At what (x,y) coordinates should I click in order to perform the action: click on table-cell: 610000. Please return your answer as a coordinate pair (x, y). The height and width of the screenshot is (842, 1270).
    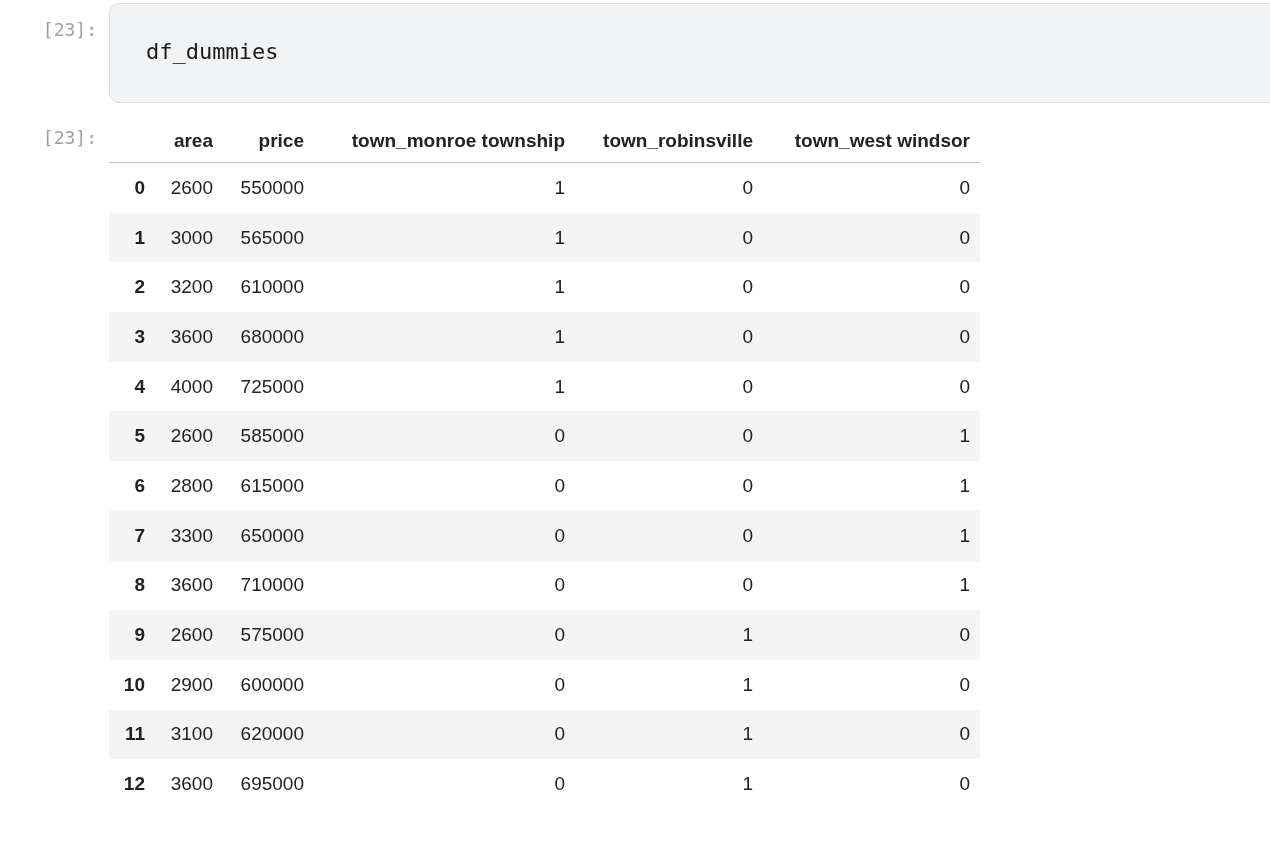
    Looking at the image, I should click on (268, 287).